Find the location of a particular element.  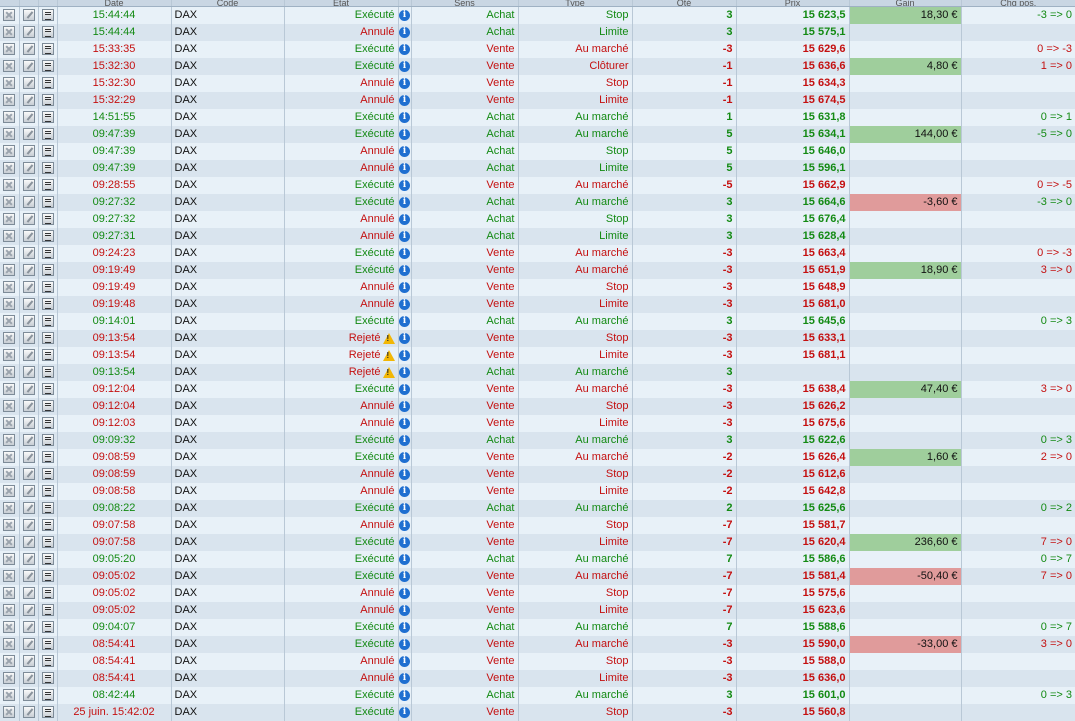

table-row: 15:44:44 DAX Annulé i Achat Limite 3 15 575,1 is located at coordinates (537, 32).